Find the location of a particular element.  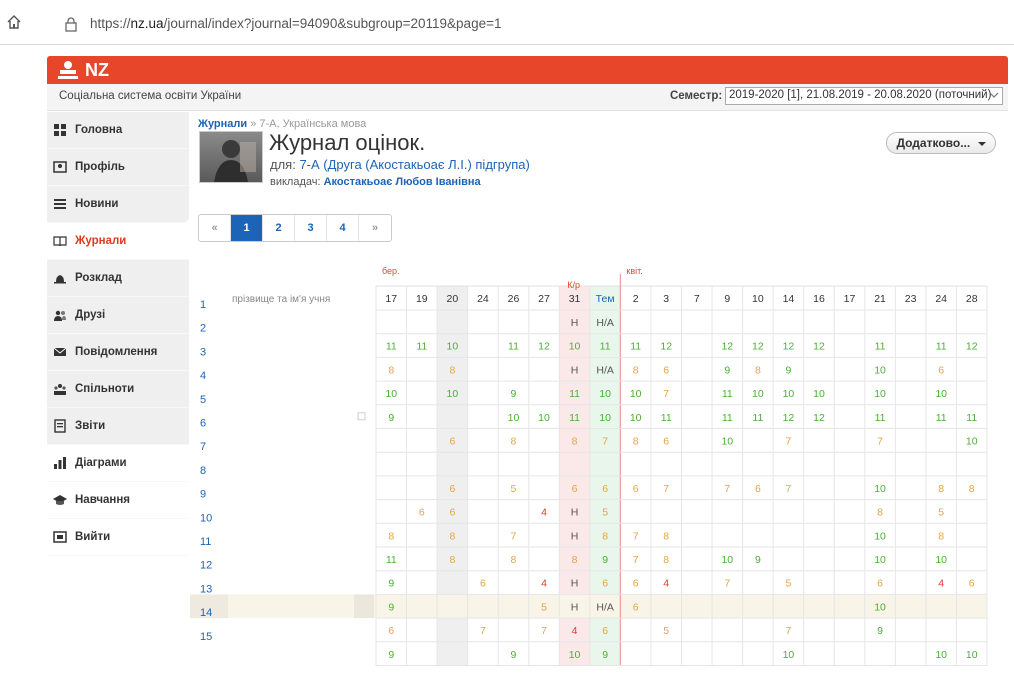

date-column-header: 19 is located at coordinates (422, 299).